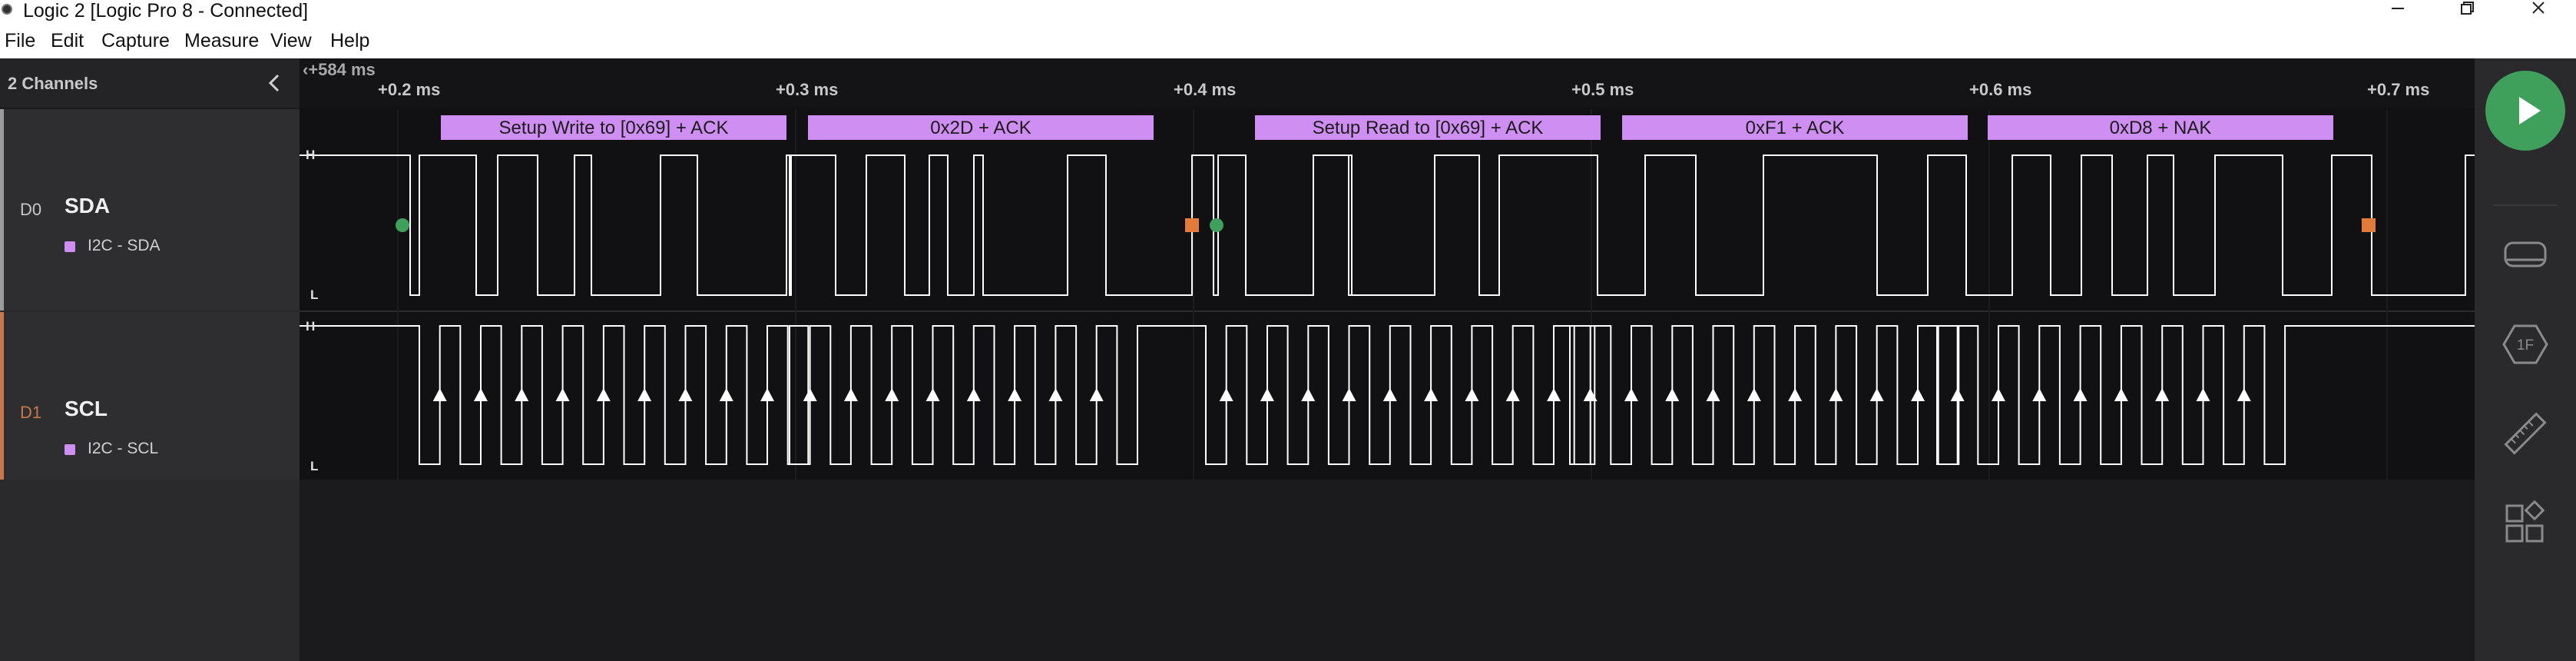 Image resolution: width=2576 pixels, height=661 pixels. What do you see at coordinates (291, 41) in the screenshot?
I see `menu-view: View` at bounding box center [291, 41].